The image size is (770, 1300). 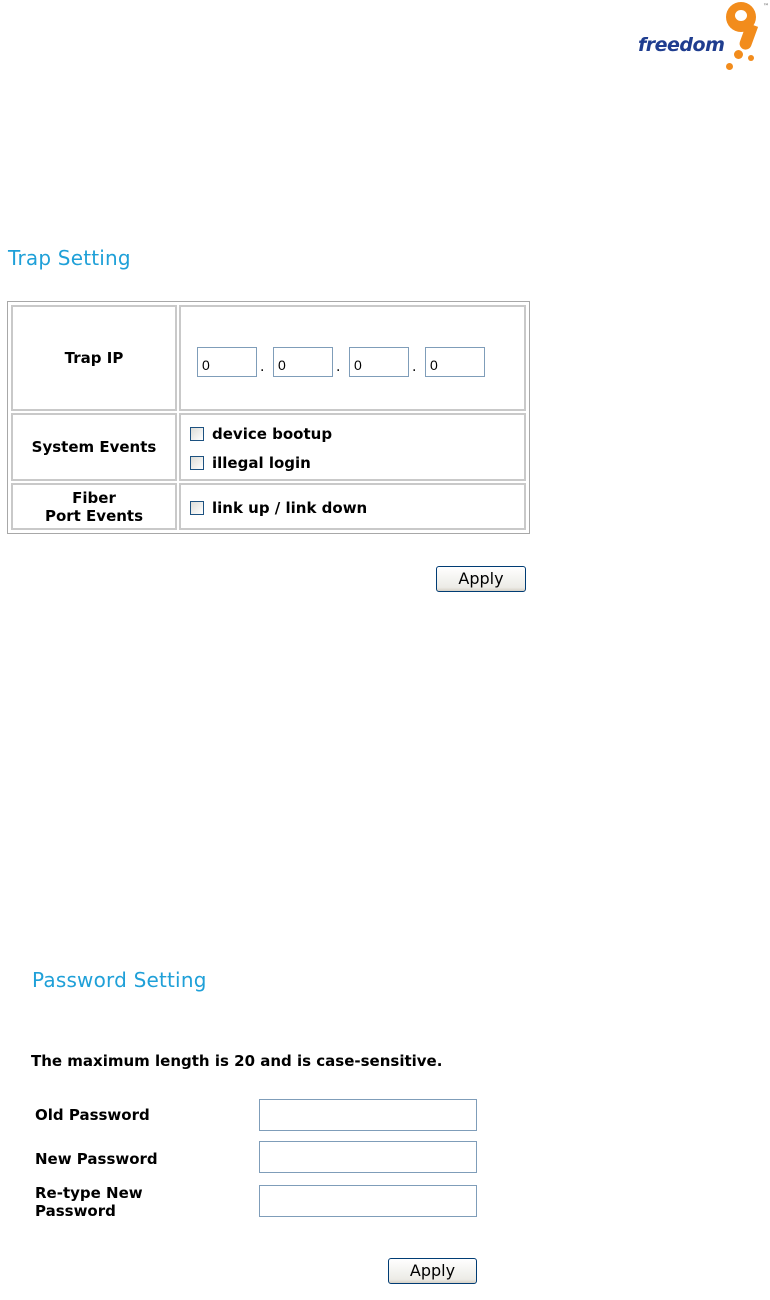 What do you see at coordinates (94, 515) in the screenshot?
I see `fiber-label-line2: Port Events` at bounding box center [94, 515].